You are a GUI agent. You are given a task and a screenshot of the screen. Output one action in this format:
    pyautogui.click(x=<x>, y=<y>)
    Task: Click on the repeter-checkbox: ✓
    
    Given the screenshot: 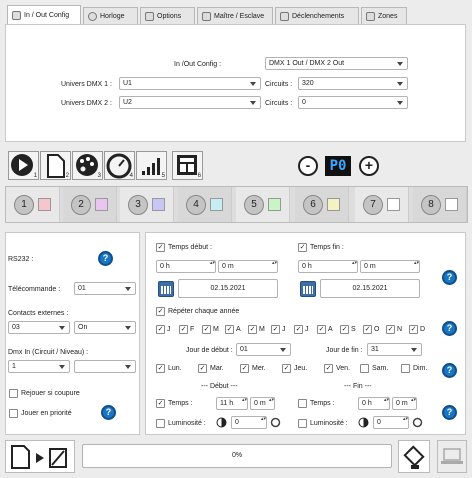 What is the action you would take?
    pyautogui.click(x=160, y=311)
    